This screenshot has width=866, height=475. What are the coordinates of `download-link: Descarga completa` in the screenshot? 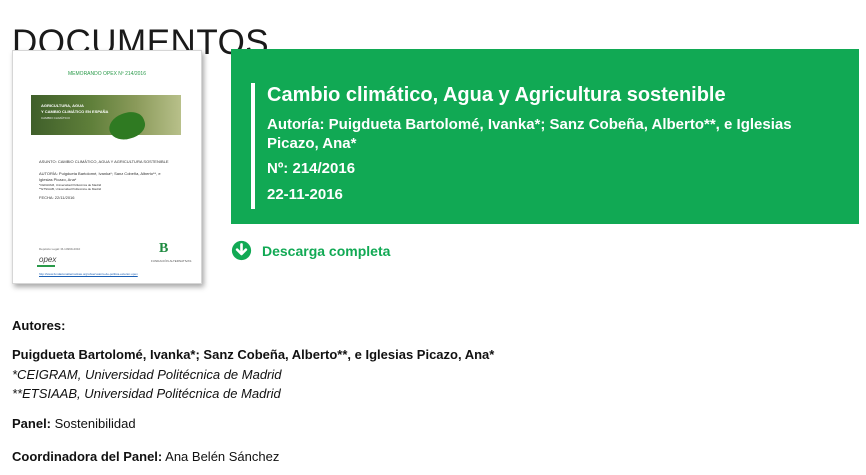 It's located at (310, 250).